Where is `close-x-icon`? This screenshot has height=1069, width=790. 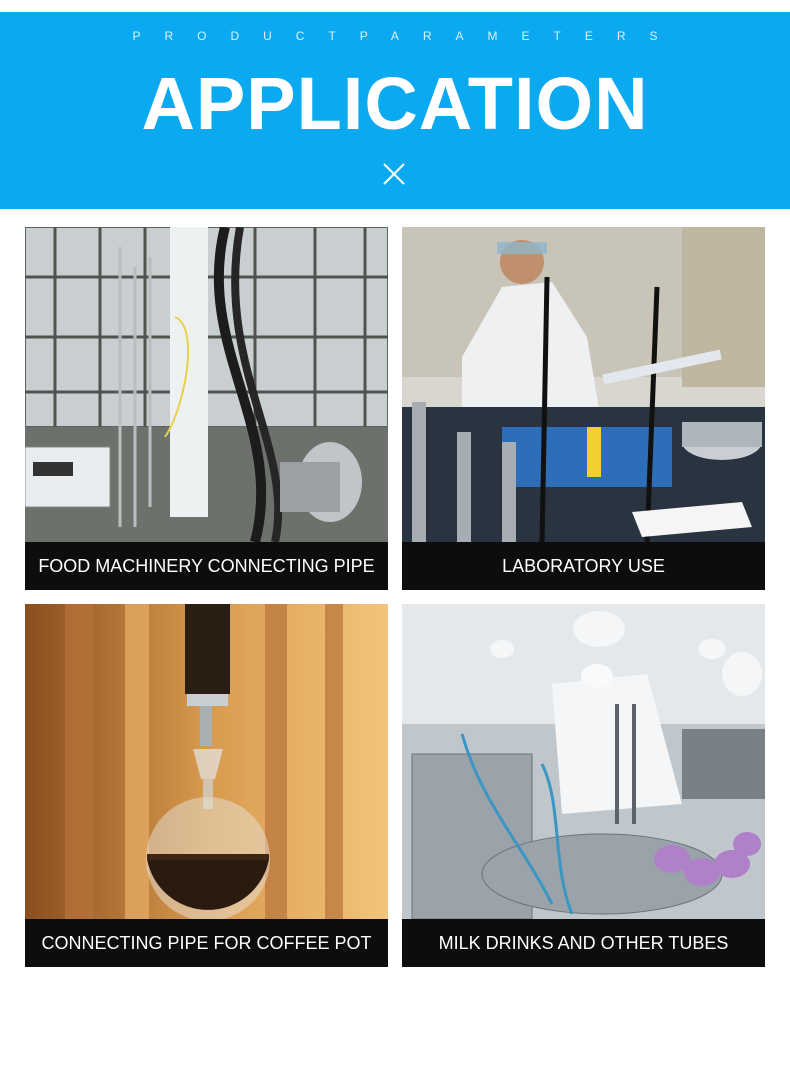
close-x-icon is located at coordinates (394, 174).